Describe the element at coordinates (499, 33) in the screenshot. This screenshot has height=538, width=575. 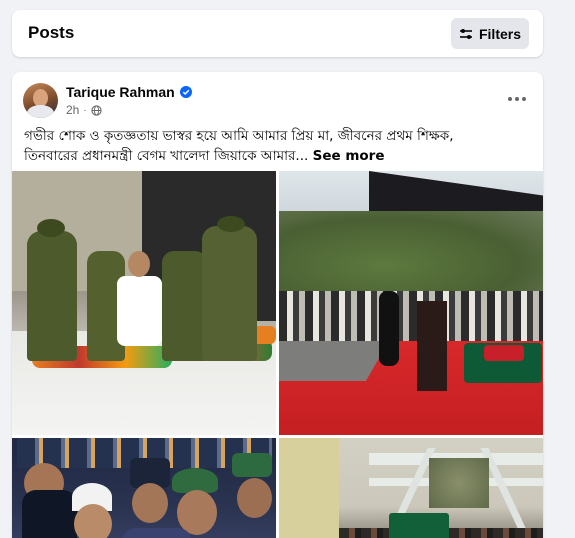
I see `filters-label: Filters` at that location.